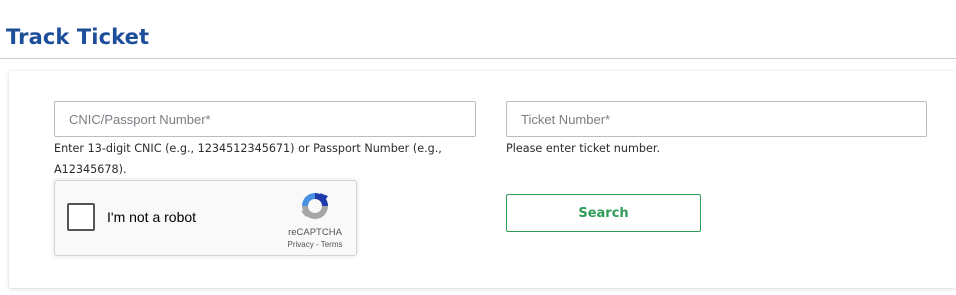 The height and width of the screenshot is (295, 956). What do you see at coordinates (81, 217) in the screenshot?
I see `recaptcha-checkbox` at bounding box center [81, 217].